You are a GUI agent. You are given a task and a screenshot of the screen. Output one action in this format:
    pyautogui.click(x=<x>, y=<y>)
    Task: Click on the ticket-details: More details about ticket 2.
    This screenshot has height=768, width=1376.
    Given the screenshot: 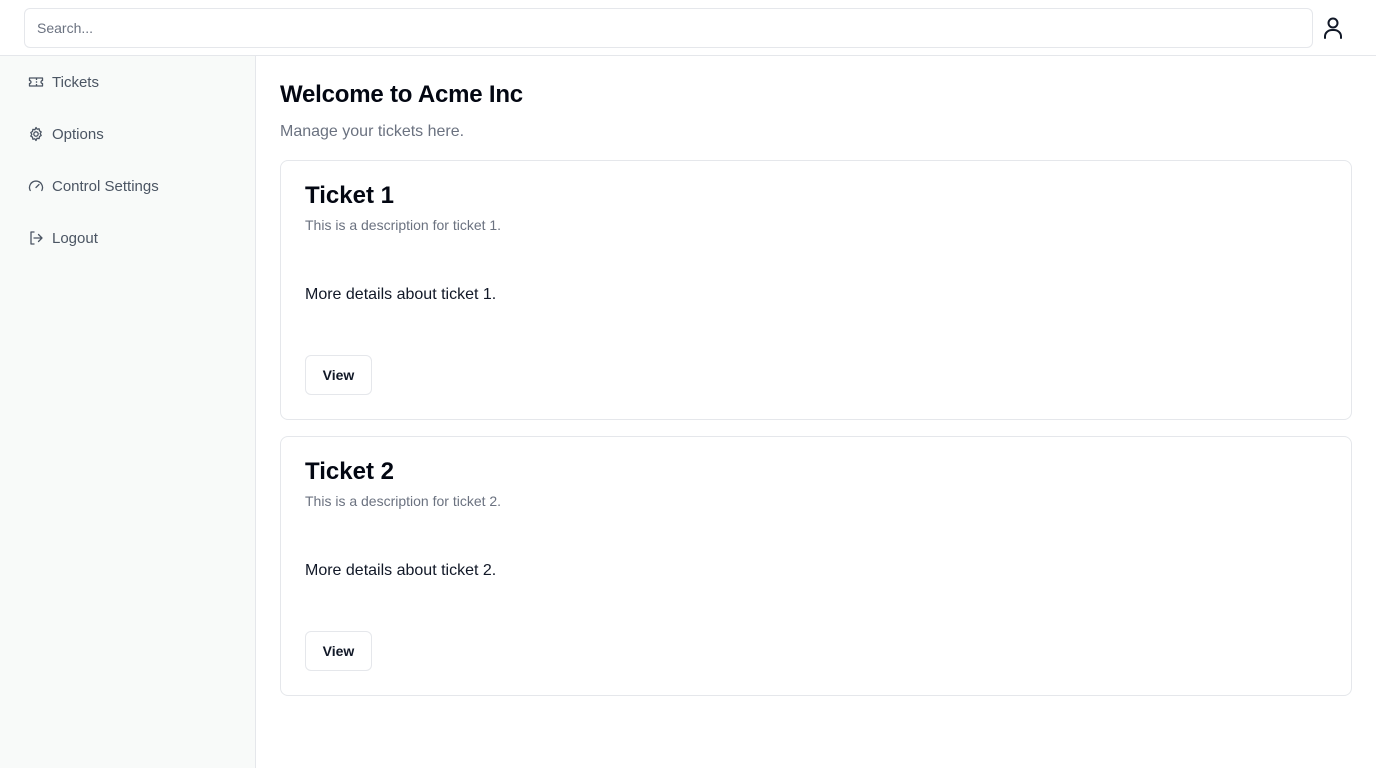 What is the action you would take?
    pyautogui.click(x=401, y=570)
    